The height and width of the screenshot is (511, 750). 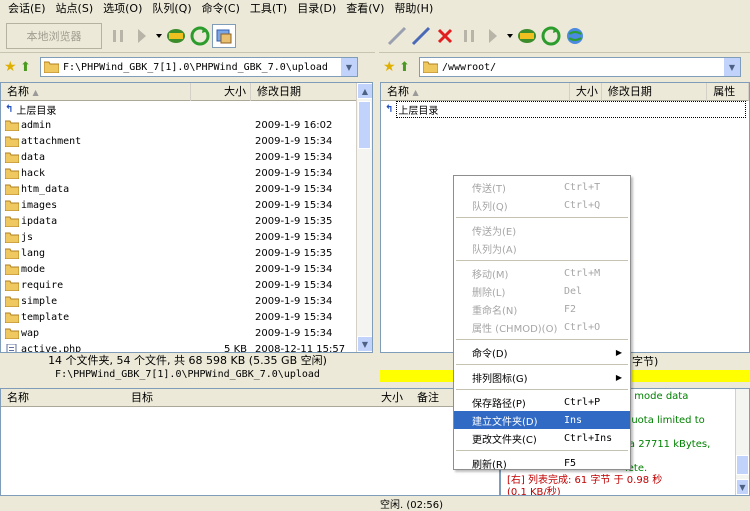 What do you see at coordinates (542, 402) in the screenshot?
I see `context-menu-item: 保存路径(P) Ctrl+P` at bounding box center [542, 402].